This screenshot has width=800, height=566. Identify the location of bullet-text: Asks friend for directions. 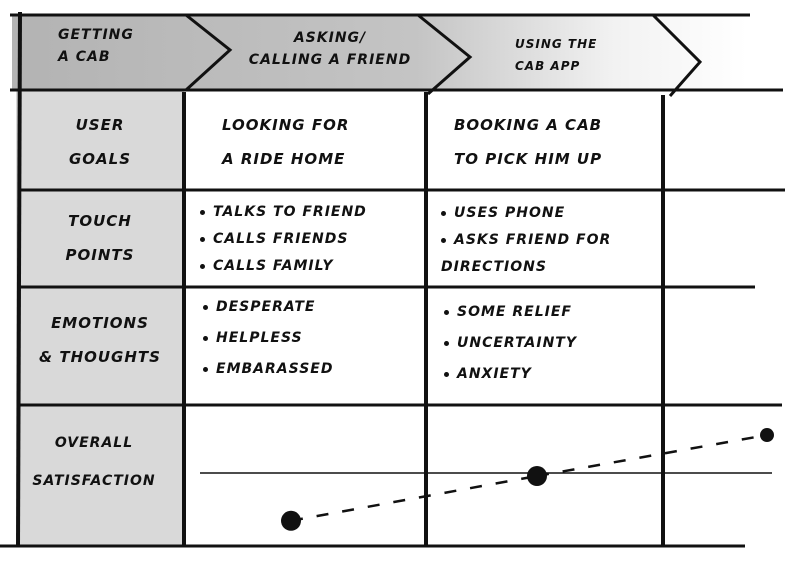
(526, 253).